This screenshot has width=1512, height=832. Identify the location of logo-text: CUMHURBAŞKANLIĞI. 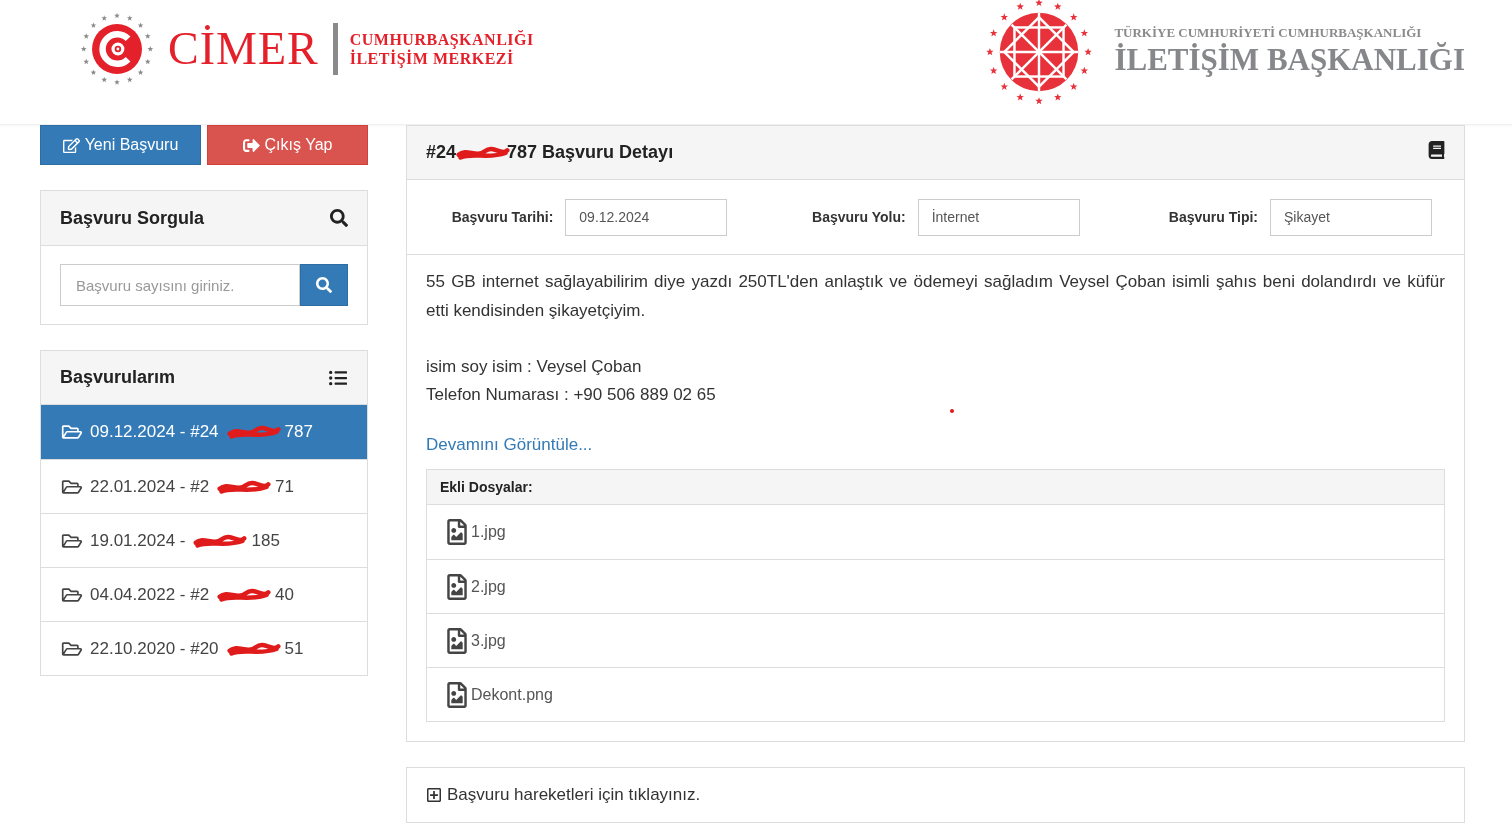
(441, 39).